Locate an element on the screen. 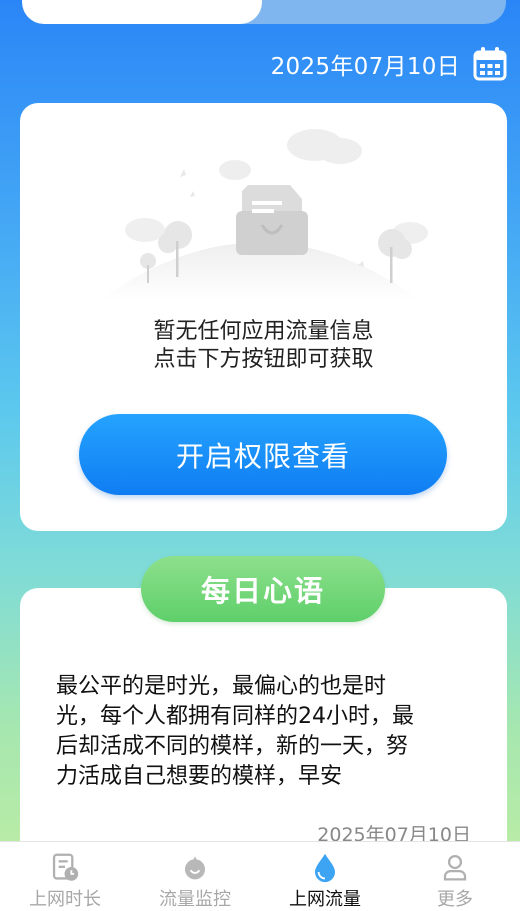  calendar-icon is located at coordinates (490, 64).